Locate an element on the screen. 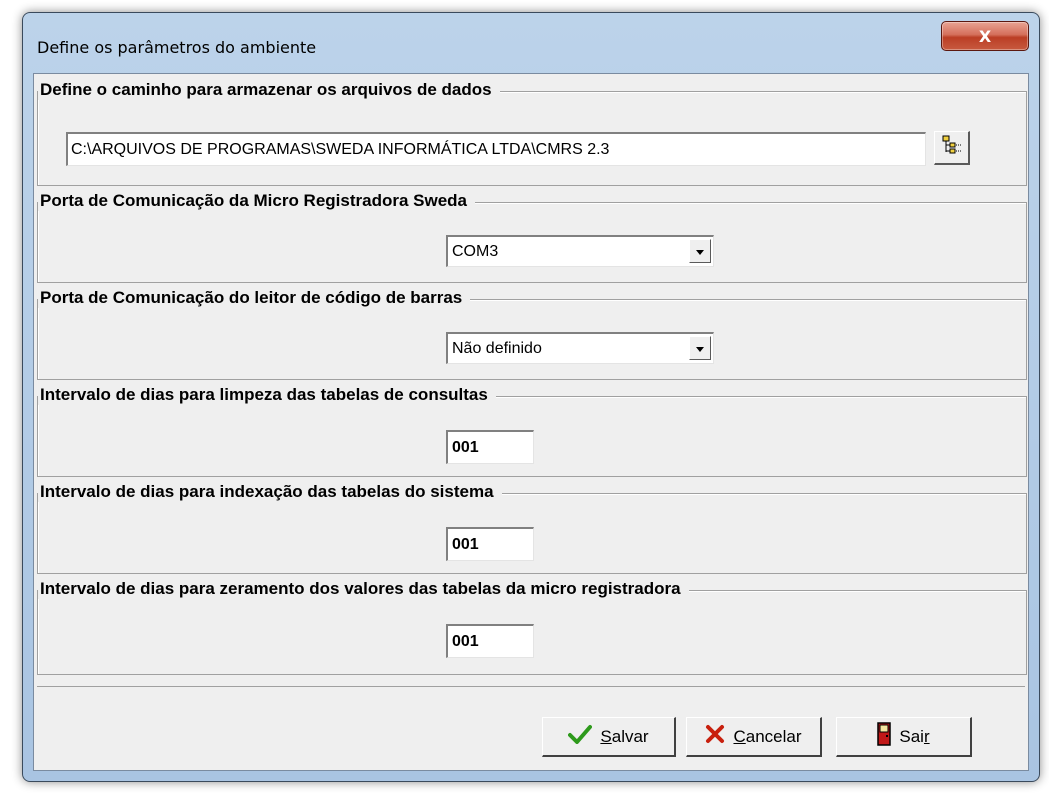 Image resolution: width=1049 pixels, height=794 pixels. close-icon: X is located at coordinates (985, 36).